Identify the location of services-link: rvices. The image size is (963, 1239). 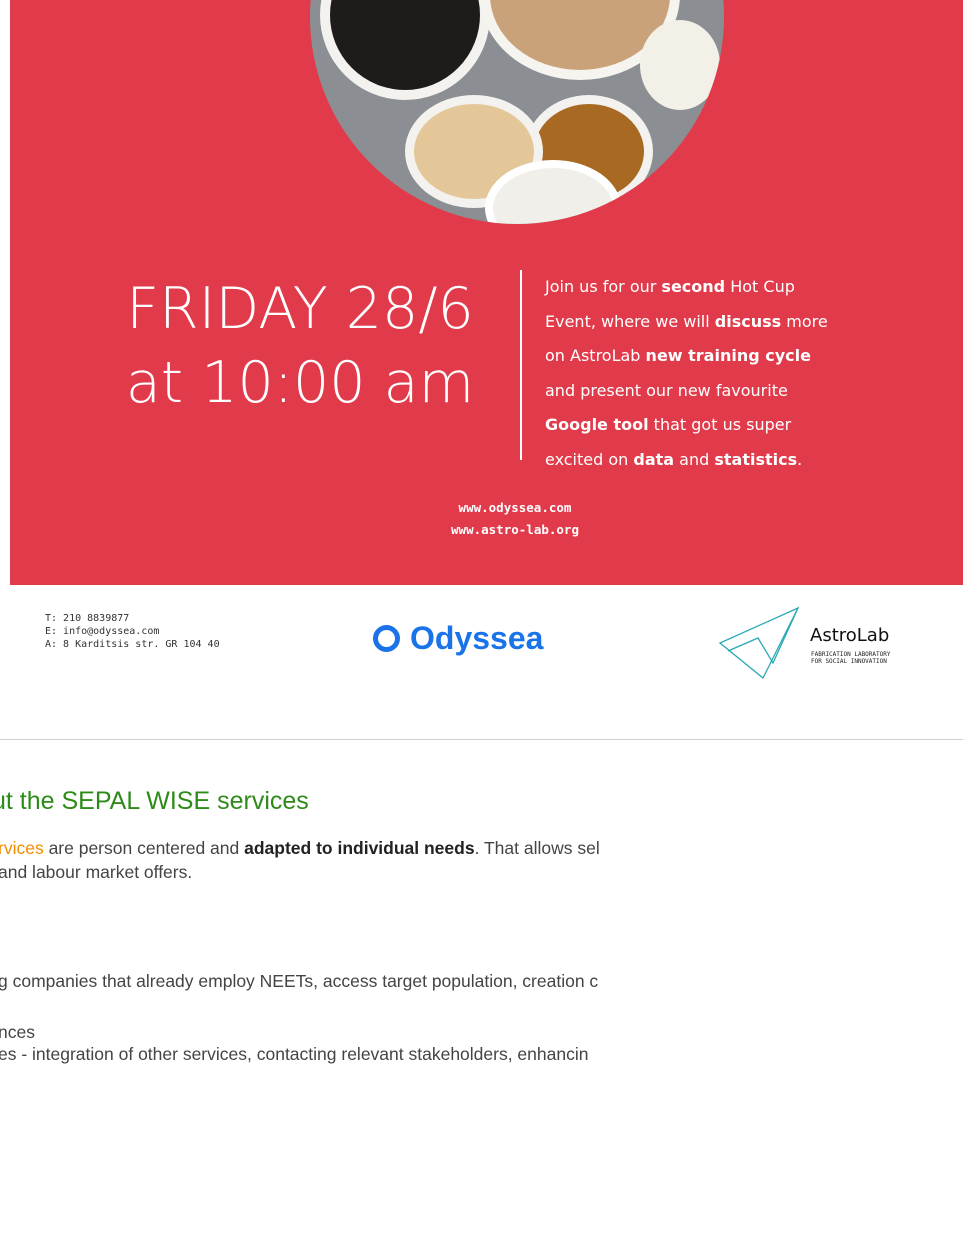
(22, 848).